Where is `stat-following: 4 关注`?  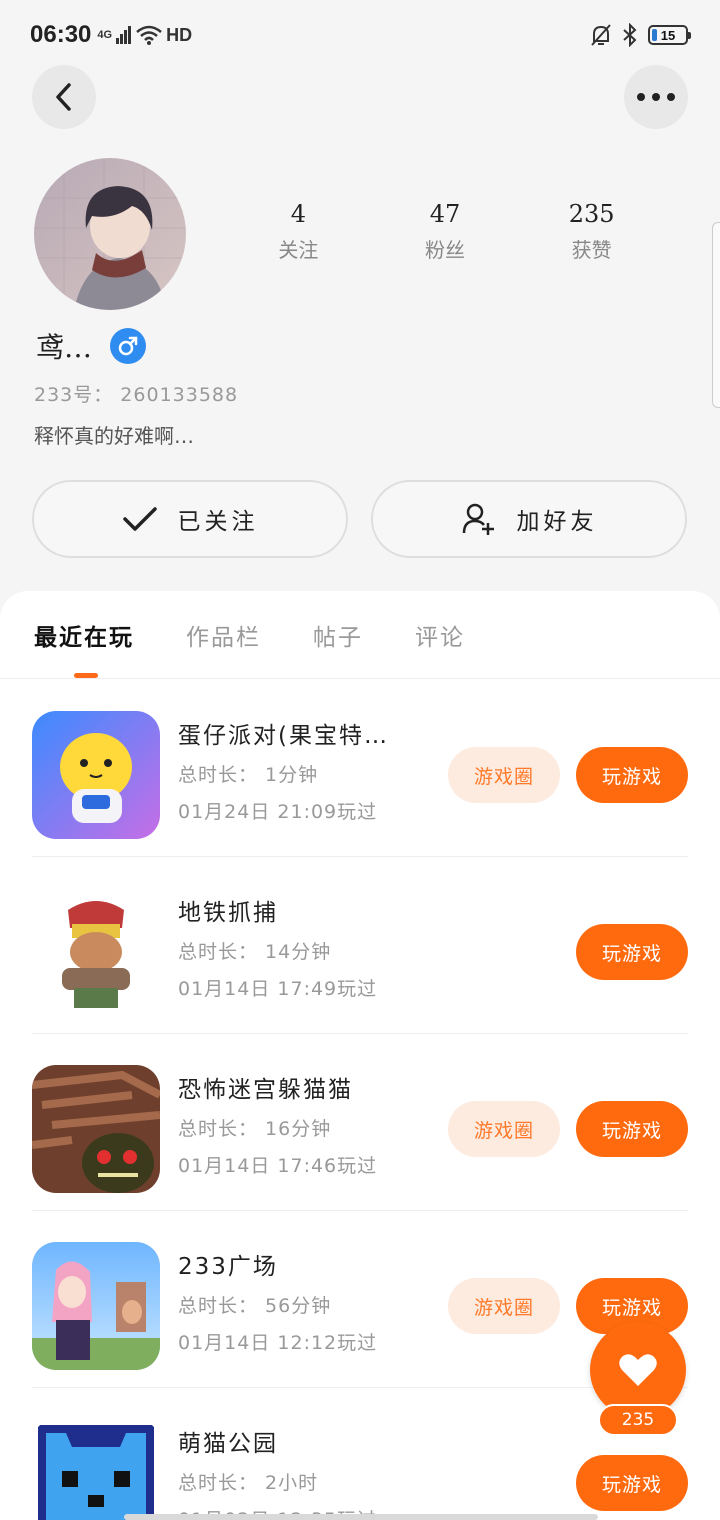 stat-following: 4 关注 is located at coordinates (298, 231).